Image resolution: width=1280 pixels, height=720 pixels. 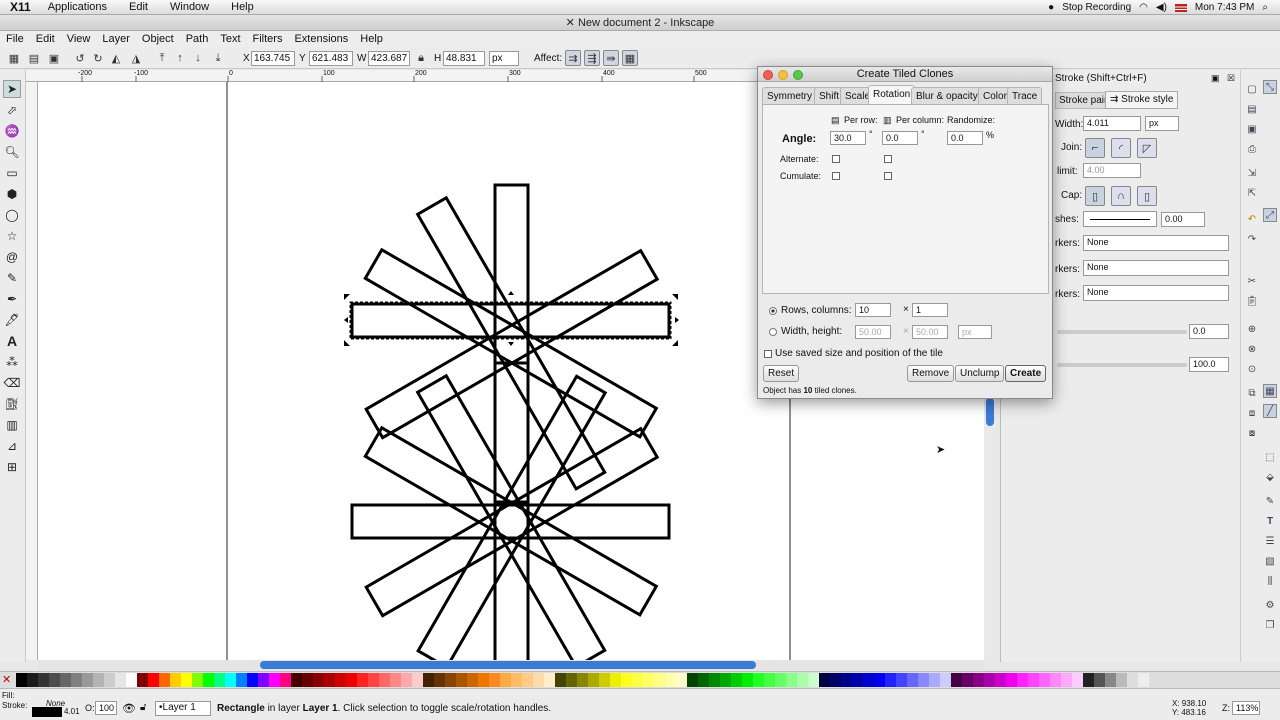 What do you see at coordinates (138, 7) in the screenshot?
I see `mac-menu-edit: Edit` at bounding box center [138, 7].